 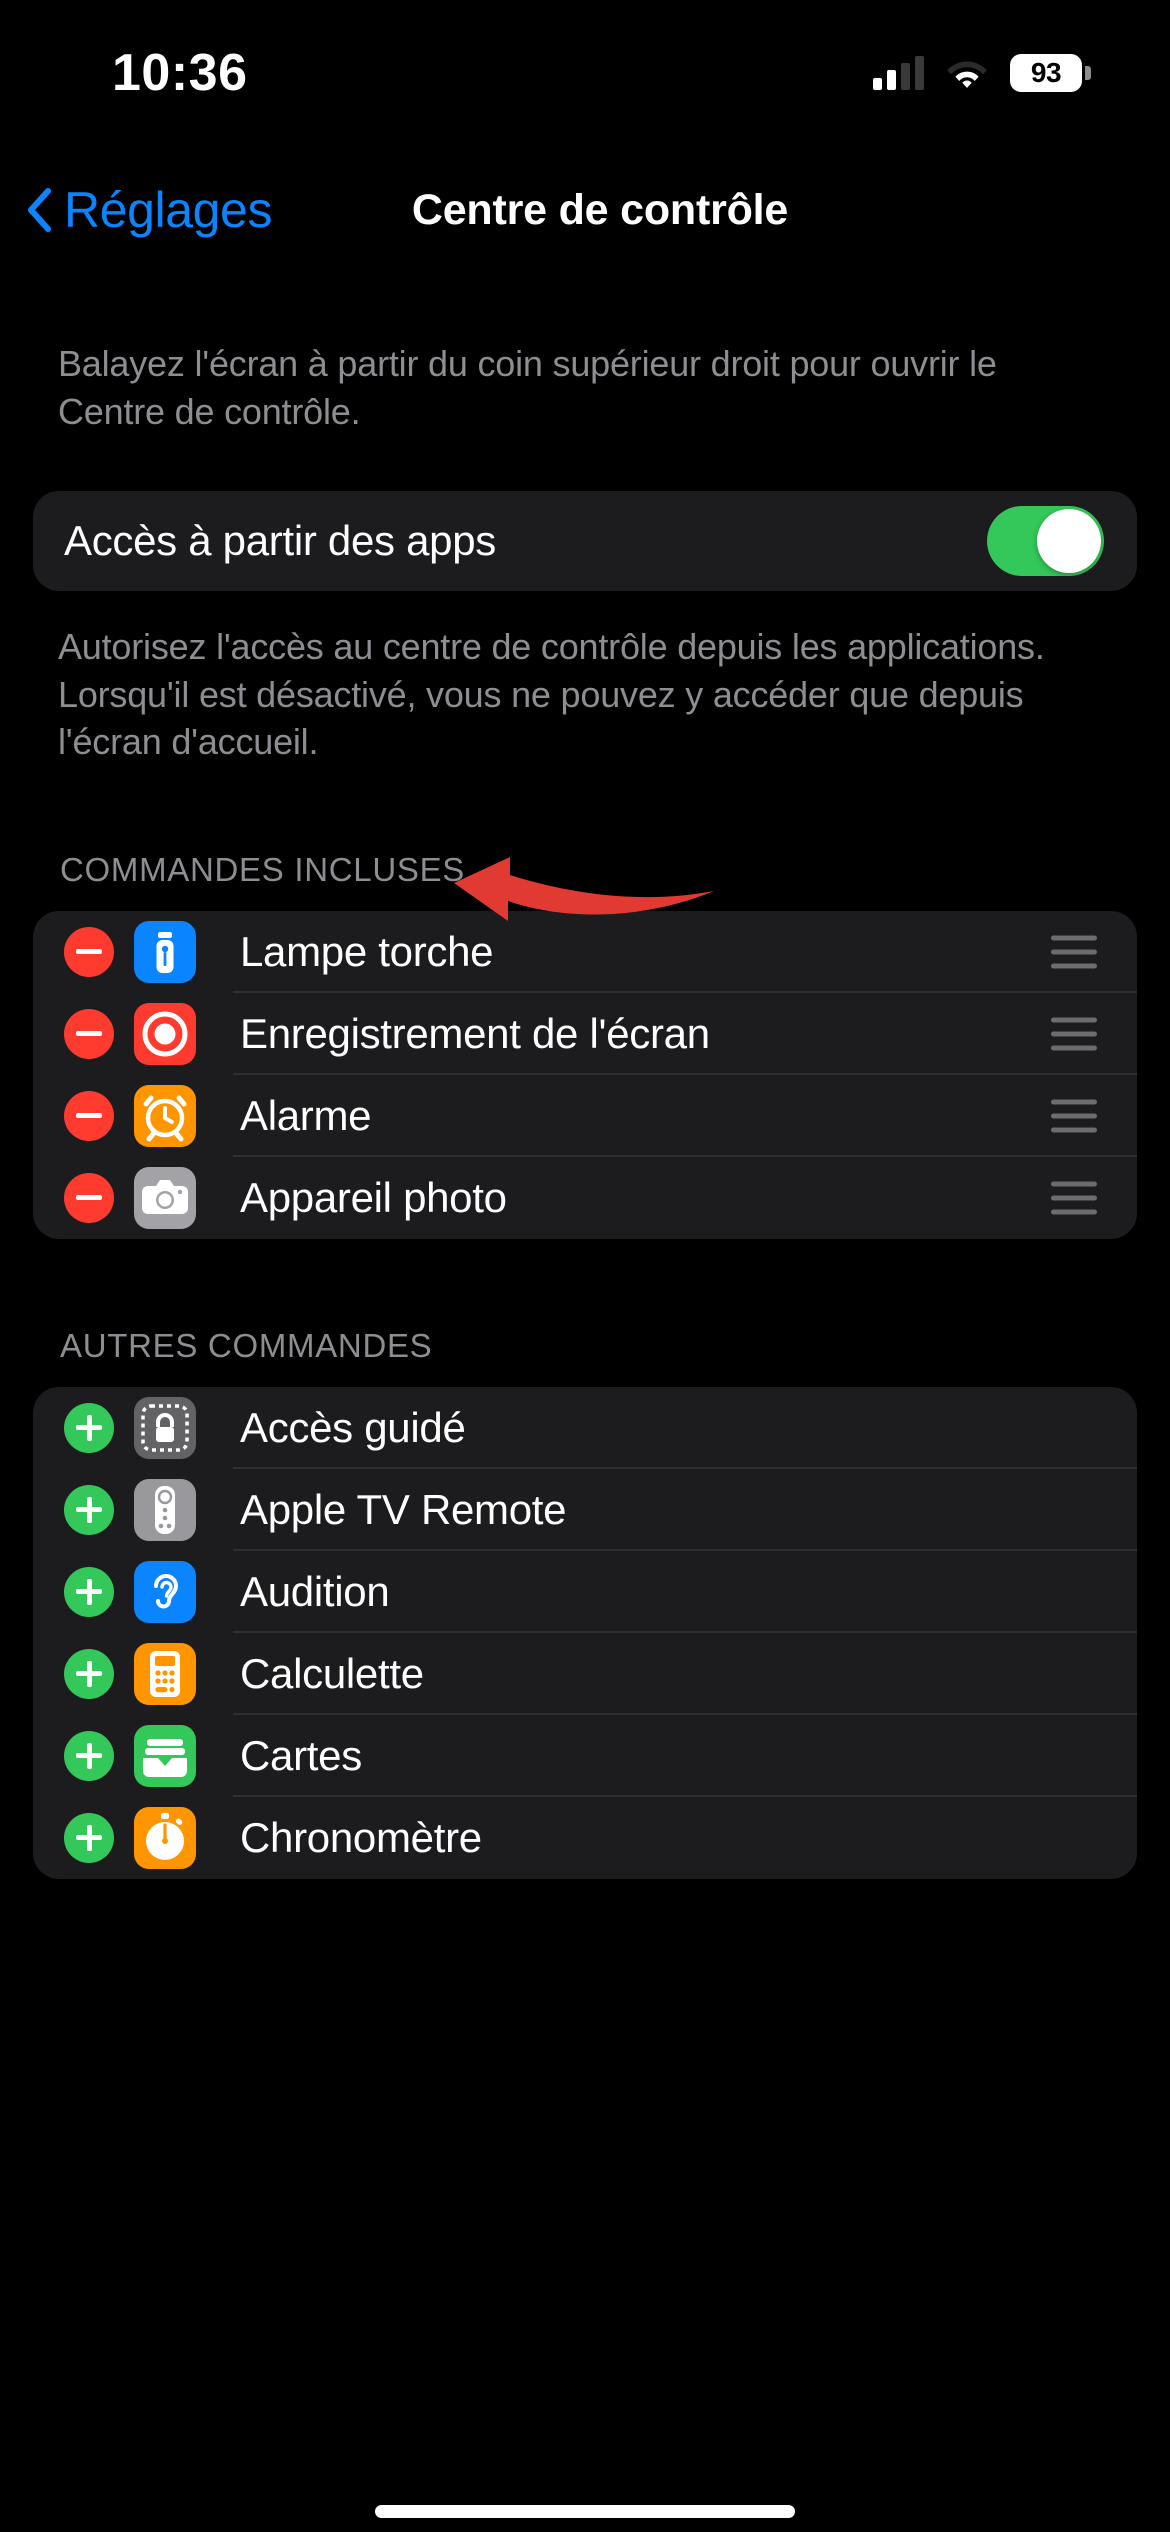 I want to click on control-label: Lampe torche, so click(x=367, y=951).